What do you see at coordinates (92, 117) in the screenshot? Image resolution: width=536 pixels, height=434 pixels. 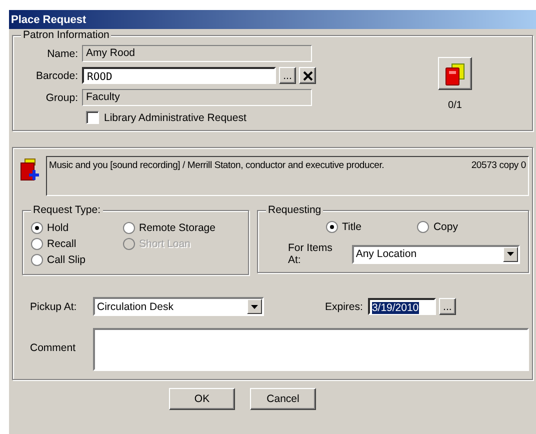 I see `checkbox` at bounding box center [92, 117].